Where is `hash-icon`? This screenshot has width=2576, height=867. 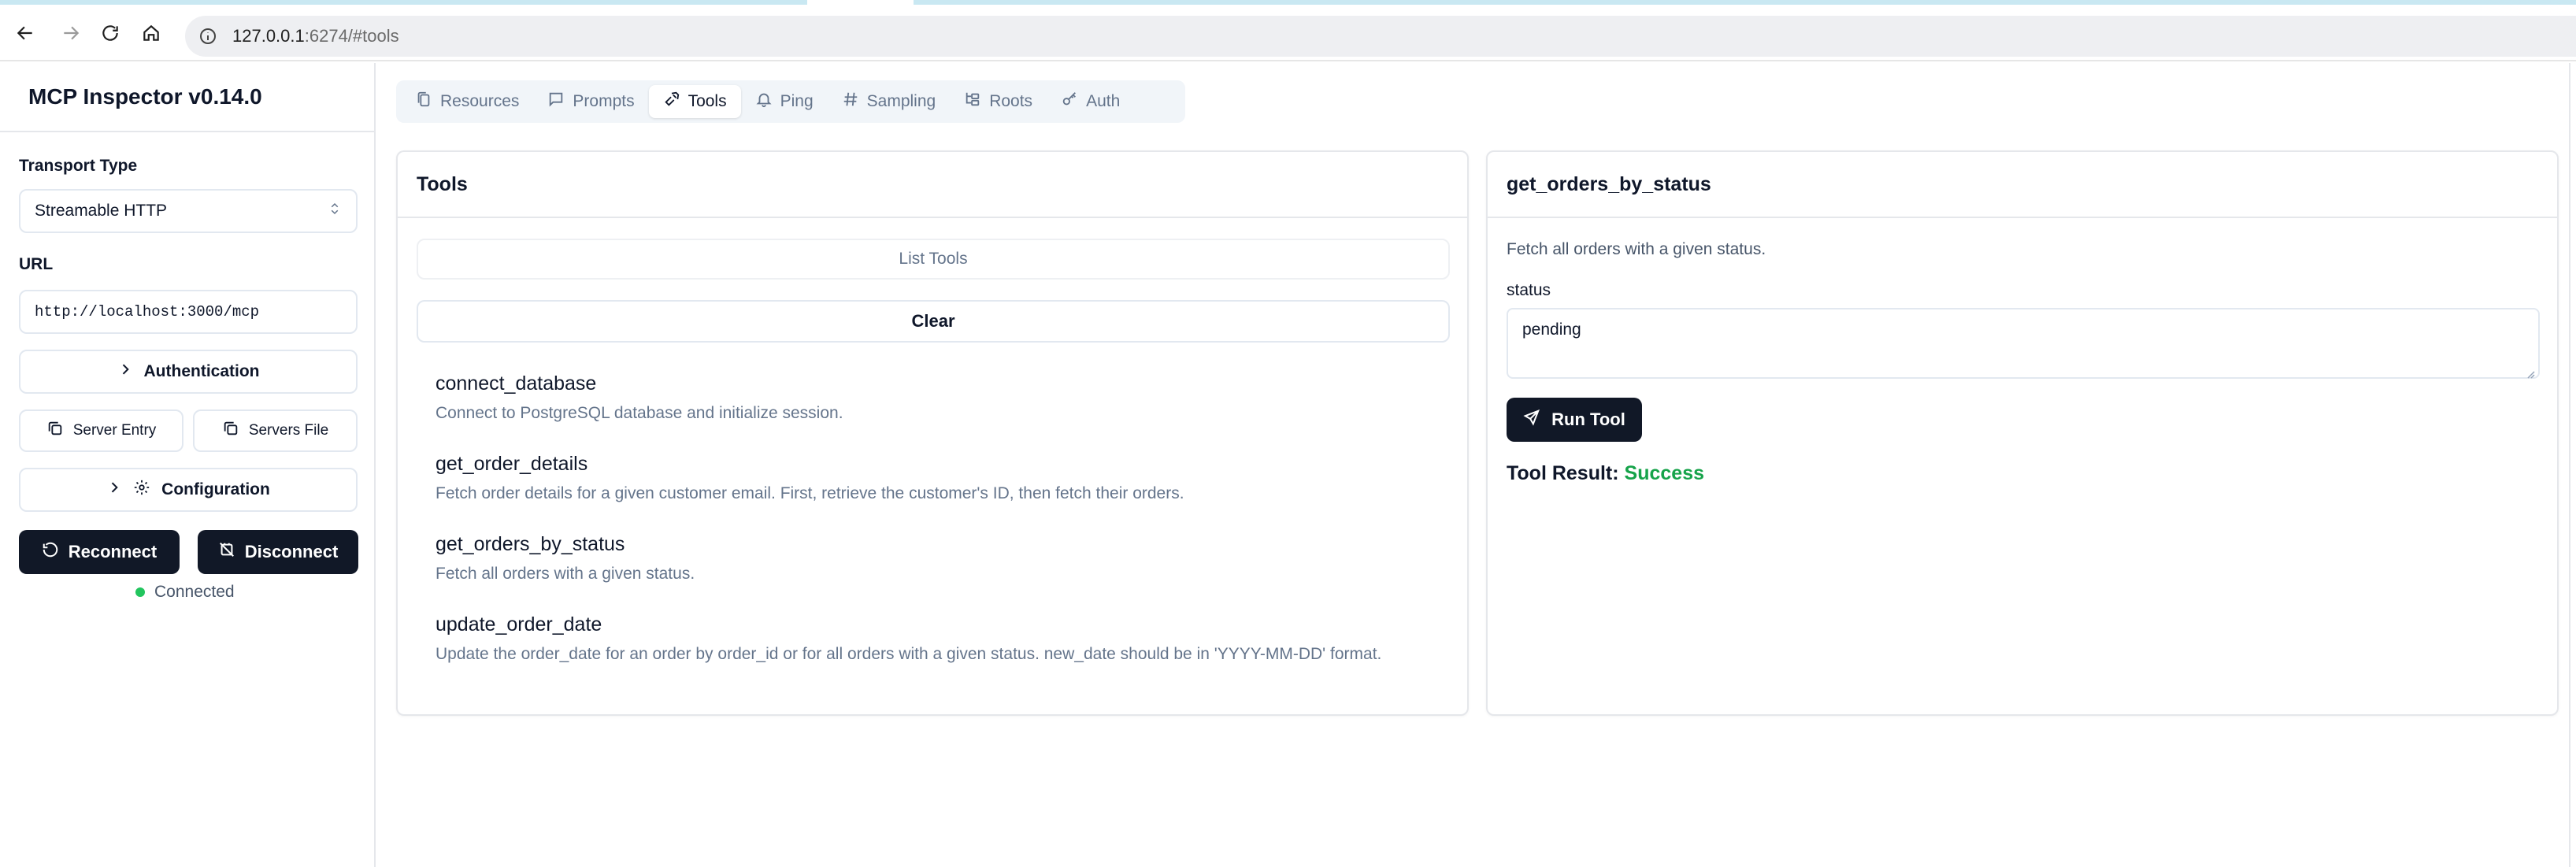 hash-icon is located at coordinates (850, 102).